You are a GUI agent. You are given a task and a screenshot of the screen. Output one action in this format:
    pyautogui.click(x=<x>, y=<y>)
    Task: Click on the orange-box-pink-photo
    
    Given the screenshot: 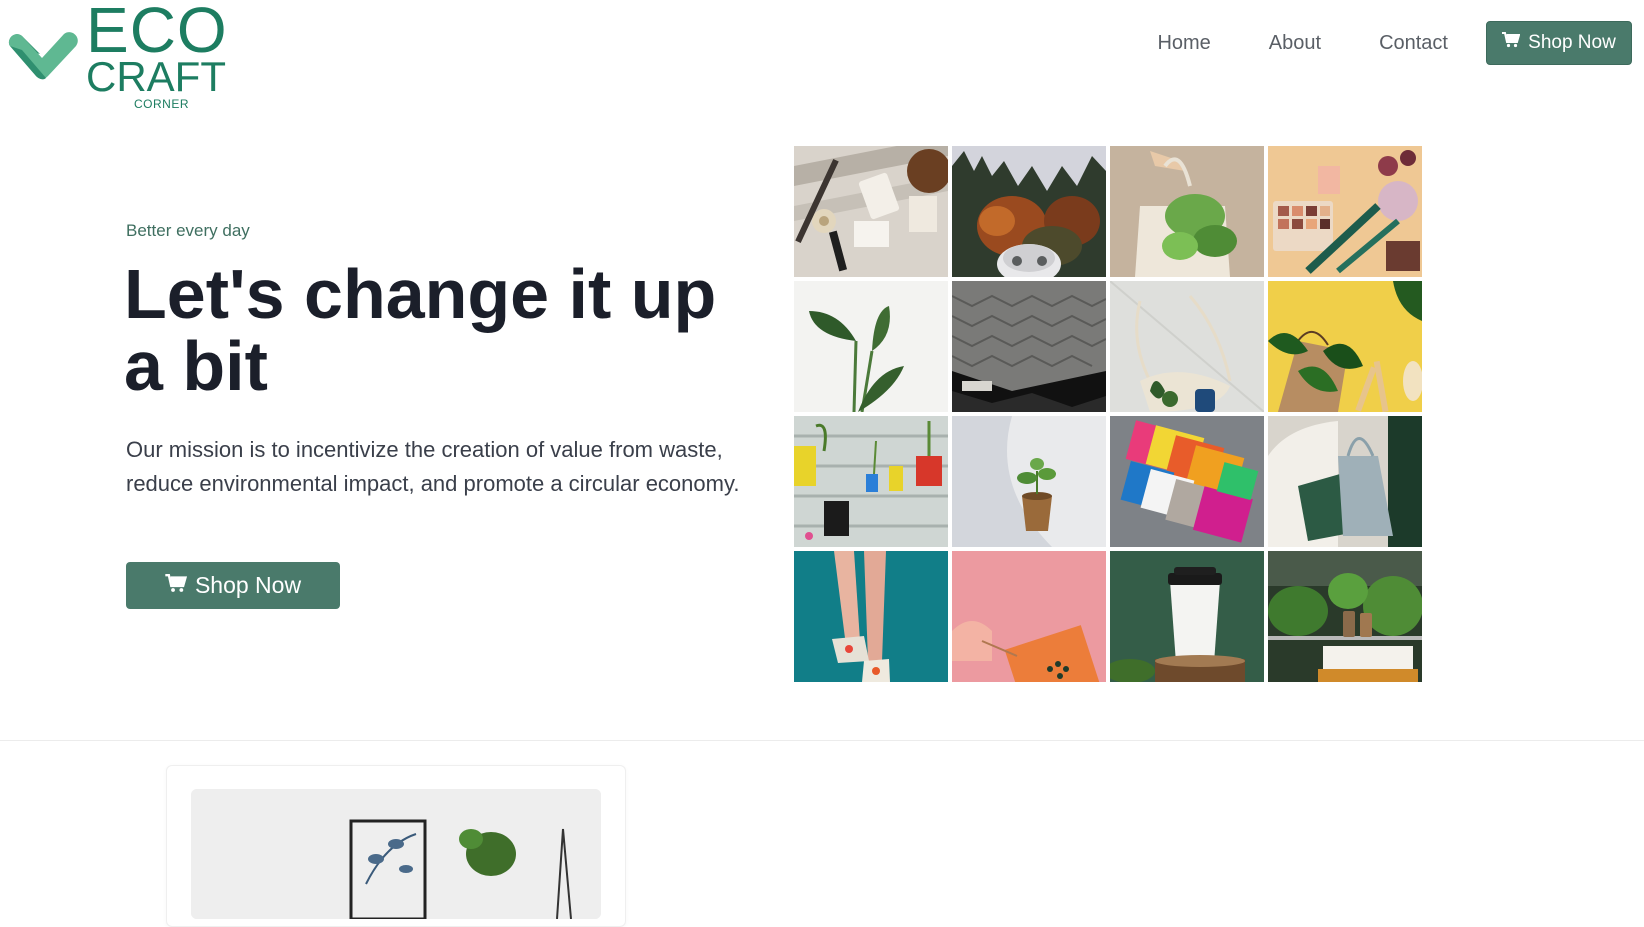 What is the action you would take?
    pyautogui.click(x=1029, y=616)
    